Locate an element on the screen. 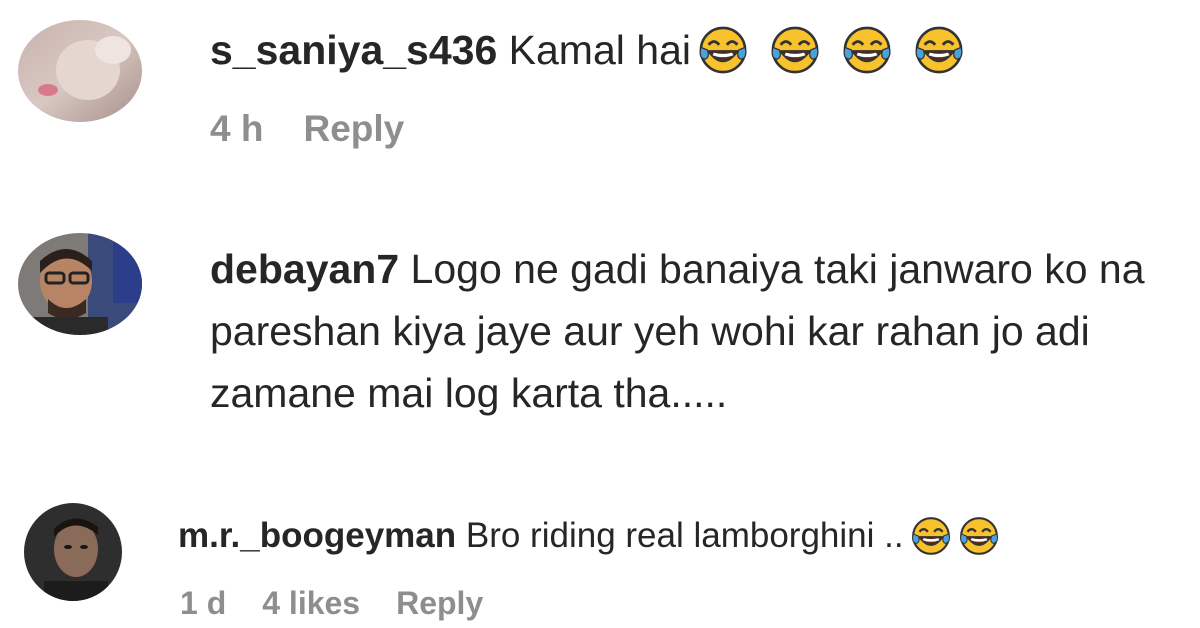 This screenshot has height=628, width=1200. comment-username: debayan7 is located at coordinates (304, 269).